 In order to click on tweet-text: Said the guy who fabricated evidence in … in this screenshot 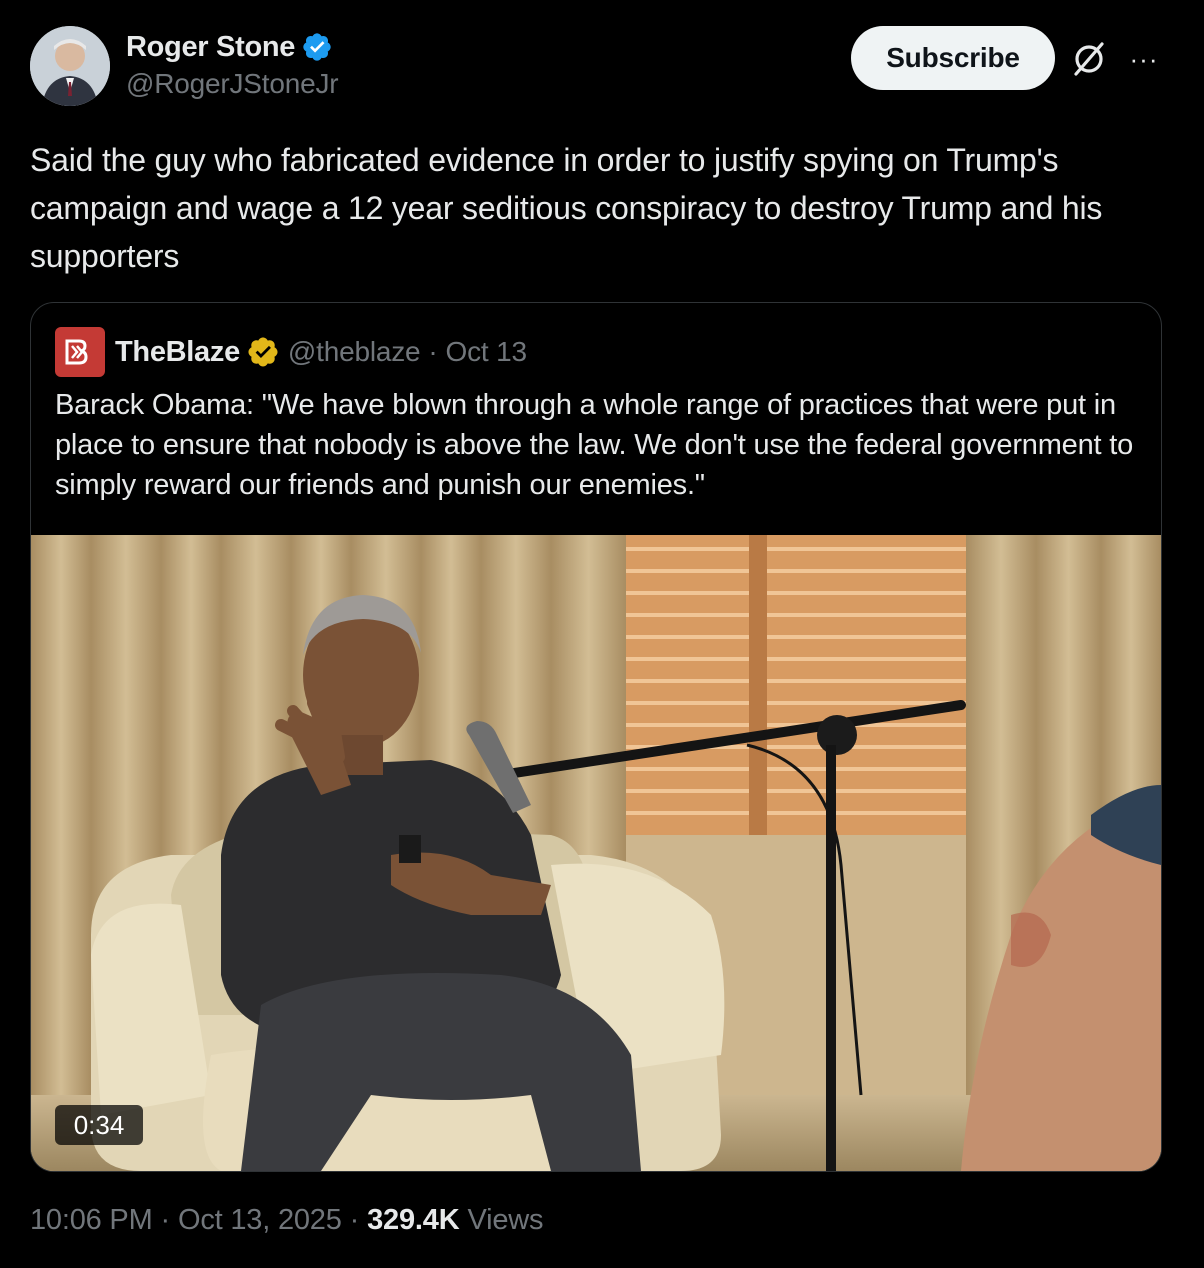, I will do `click(566, 208)`.